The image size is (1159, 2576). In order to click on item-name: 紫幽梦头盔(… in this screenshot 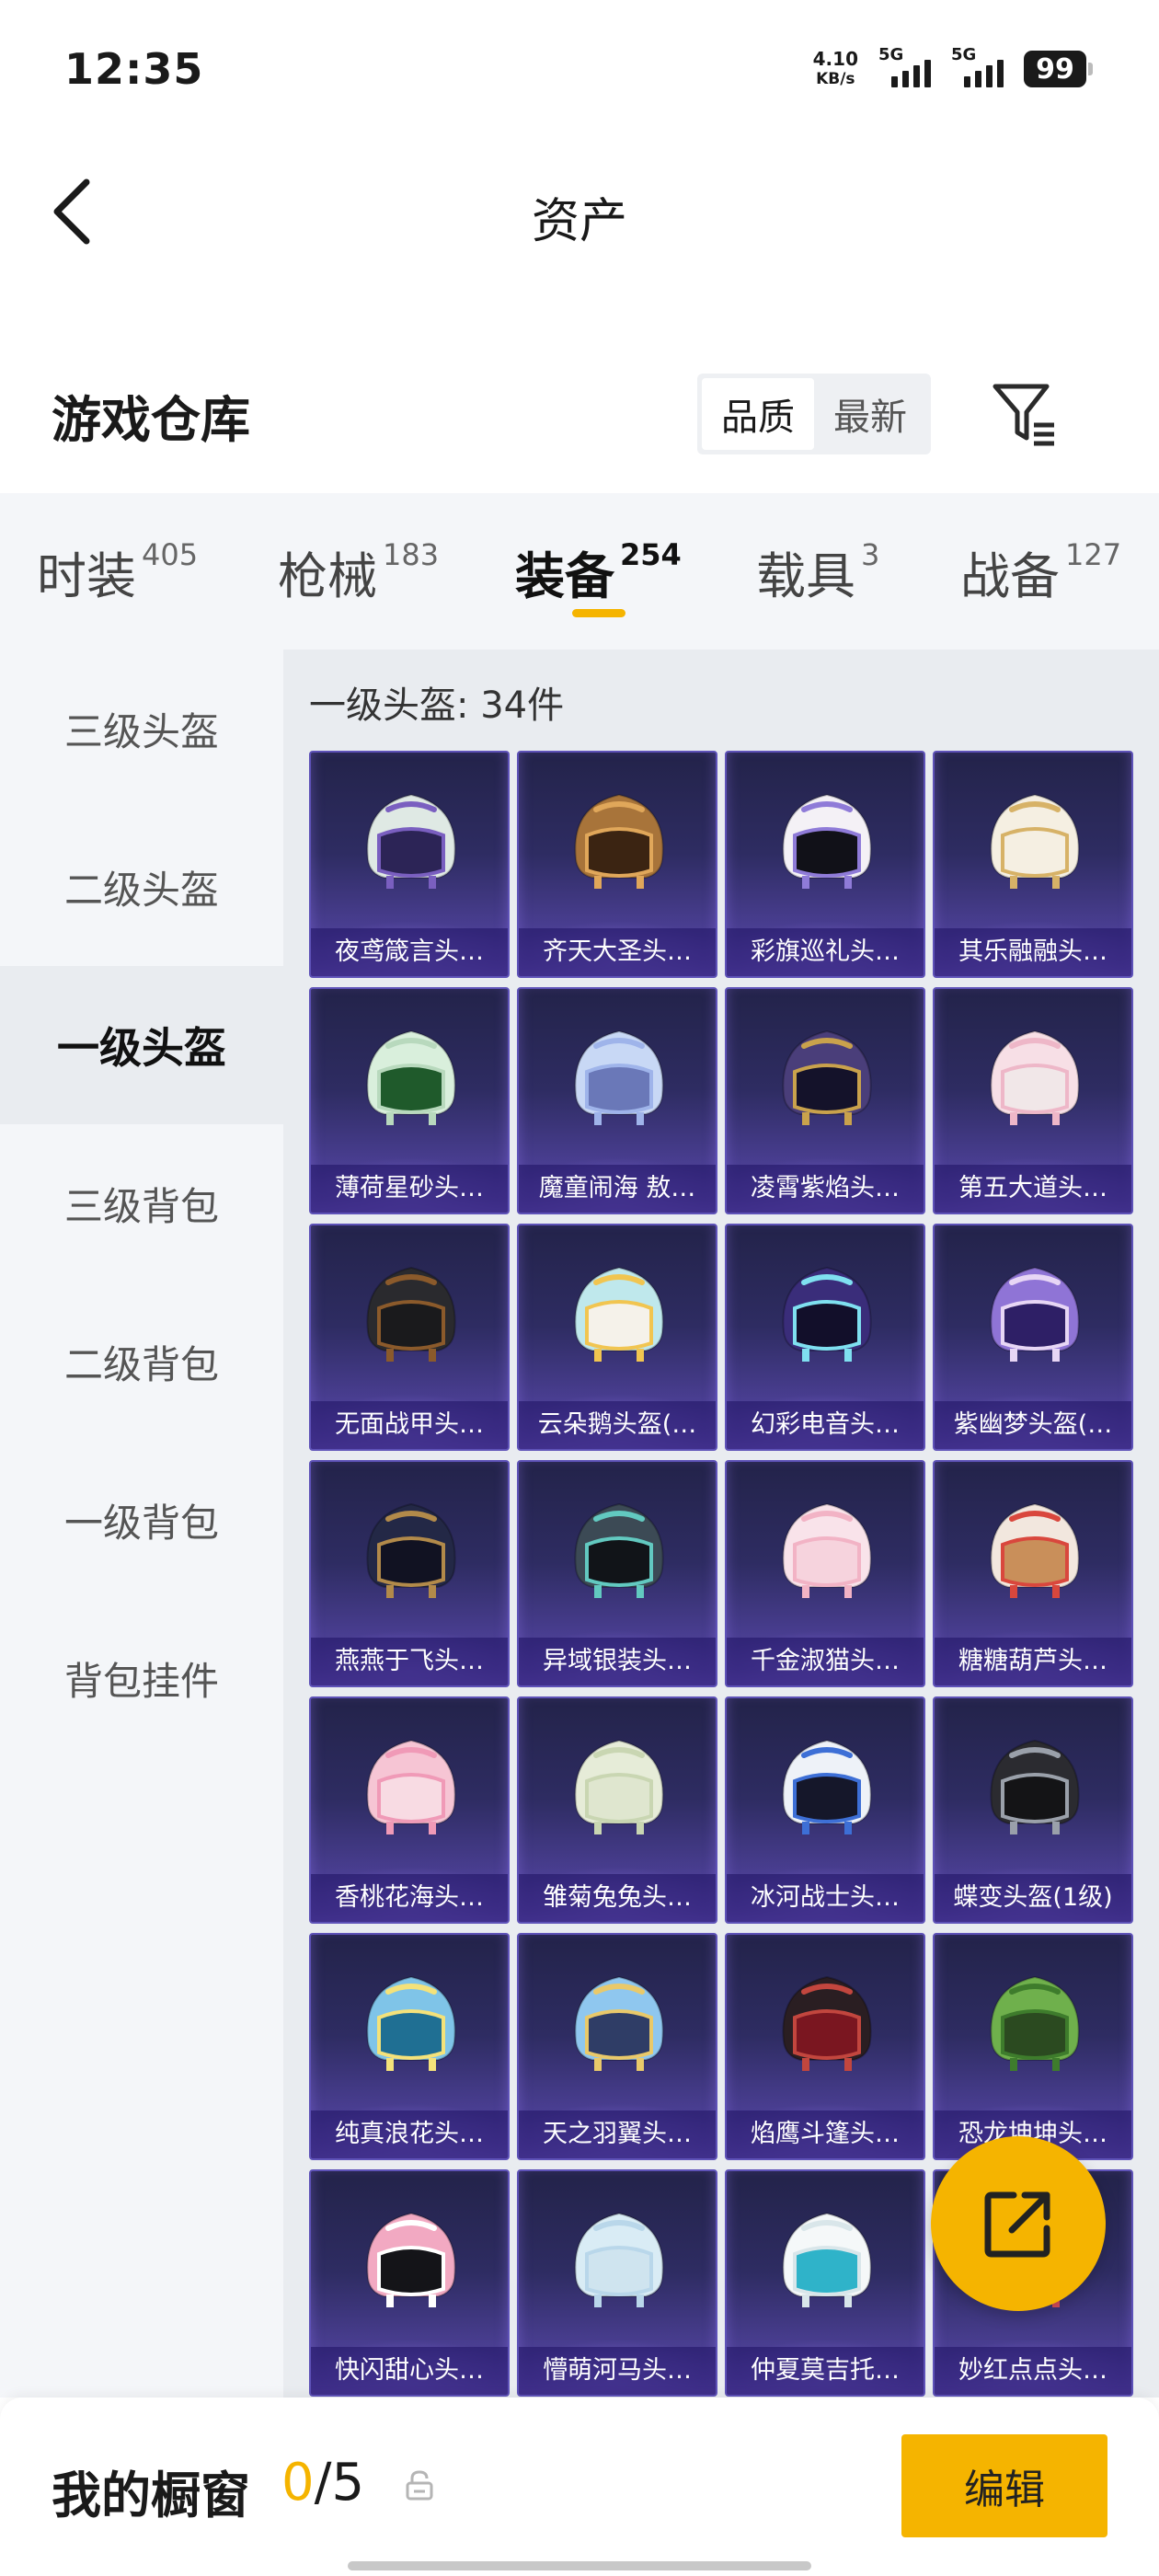, I will do `click(1033, 1425)`.